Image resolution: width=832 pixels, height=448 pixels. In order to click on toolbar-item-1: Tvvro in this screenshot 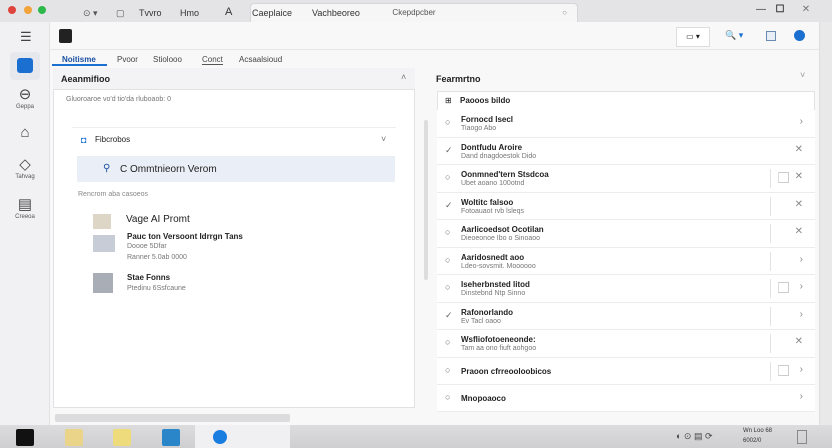, I will do `click(150, 13)`.